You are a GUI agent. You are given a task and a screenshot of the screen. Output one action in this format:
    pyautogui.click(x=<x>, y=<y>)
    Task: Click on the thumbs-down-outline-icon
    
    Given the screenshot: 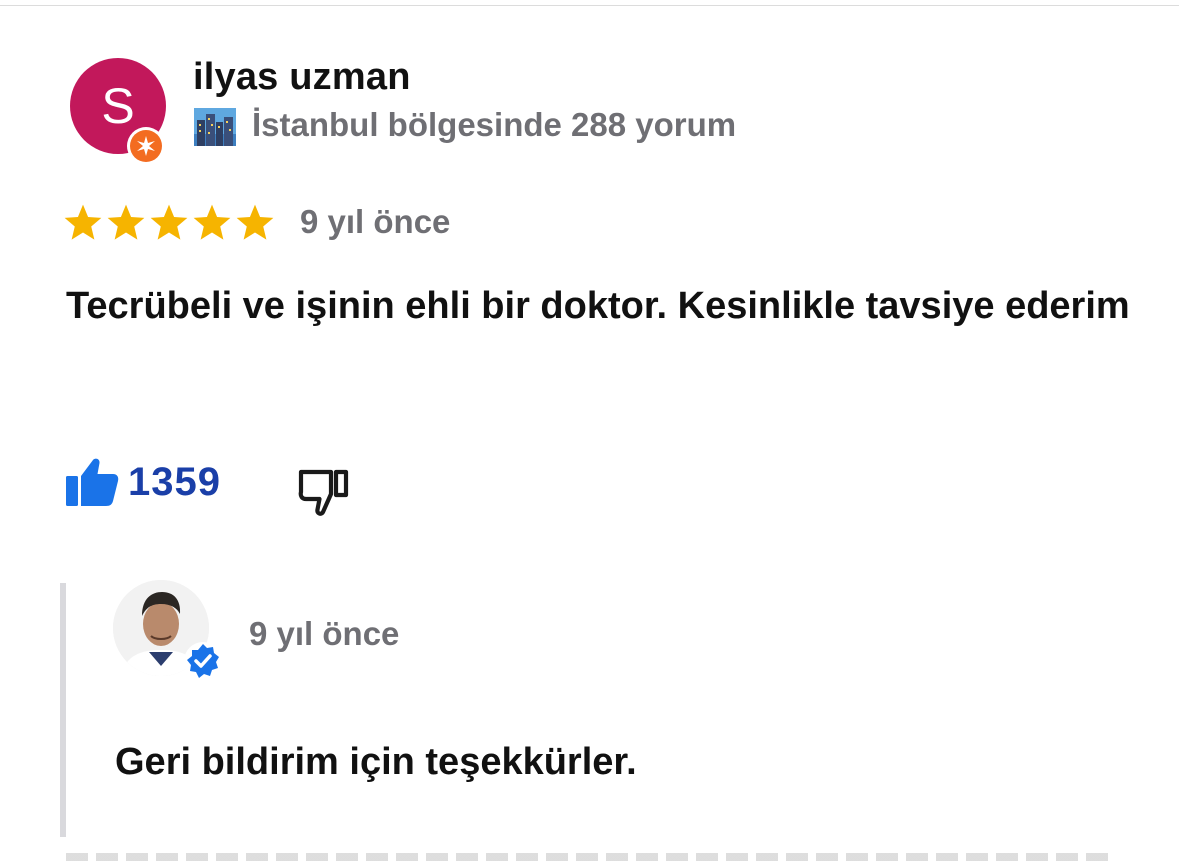 What is the action you would take?
    pyautogui.click(x=323, y=492)
    